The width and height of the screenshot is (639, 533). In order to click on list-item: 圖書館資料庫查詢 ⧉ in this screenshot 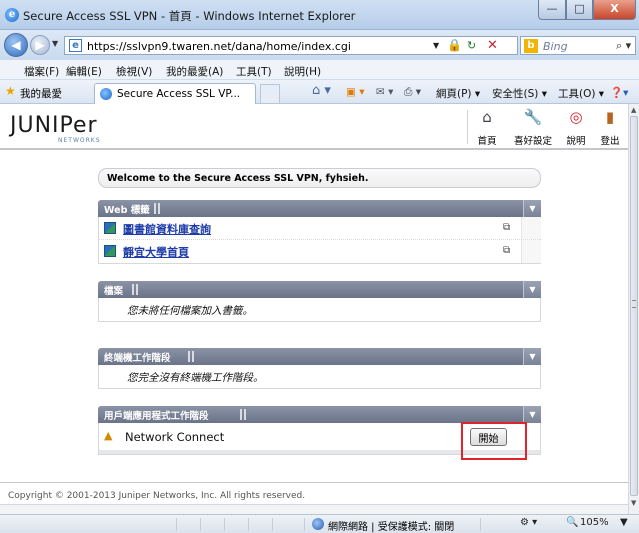, I will do `click(320, 228)`.